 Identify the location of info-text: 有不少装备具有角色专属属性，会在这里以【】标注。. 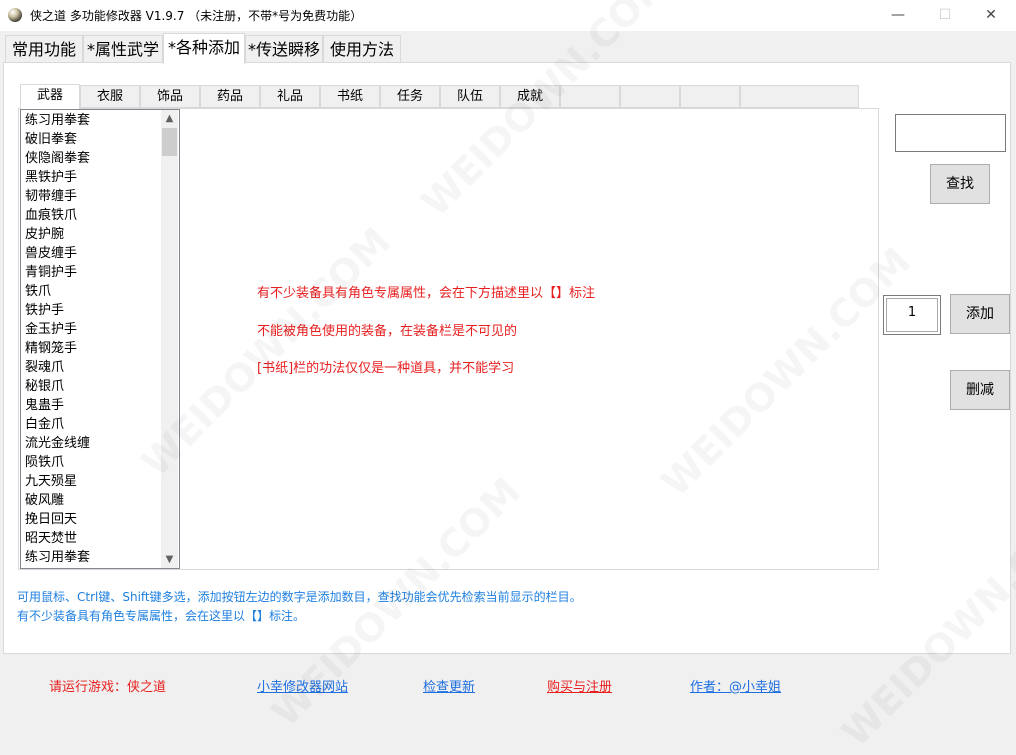
(161, 616).